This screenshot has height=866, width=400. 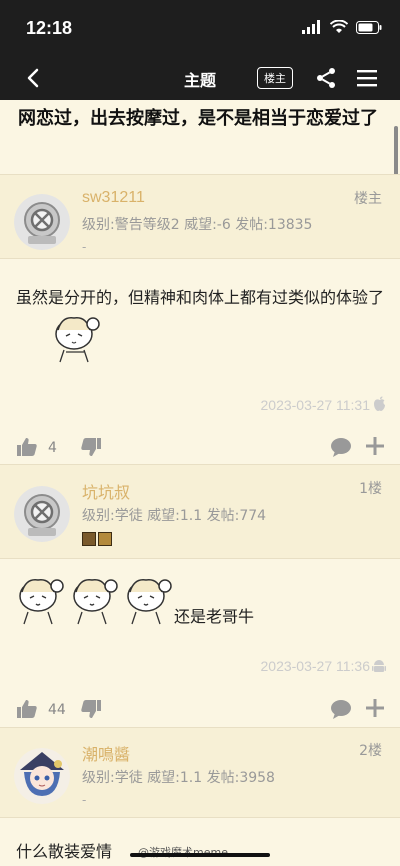 I want to click on watermark: @游戏魔术meme, so click(x=183, y=852).